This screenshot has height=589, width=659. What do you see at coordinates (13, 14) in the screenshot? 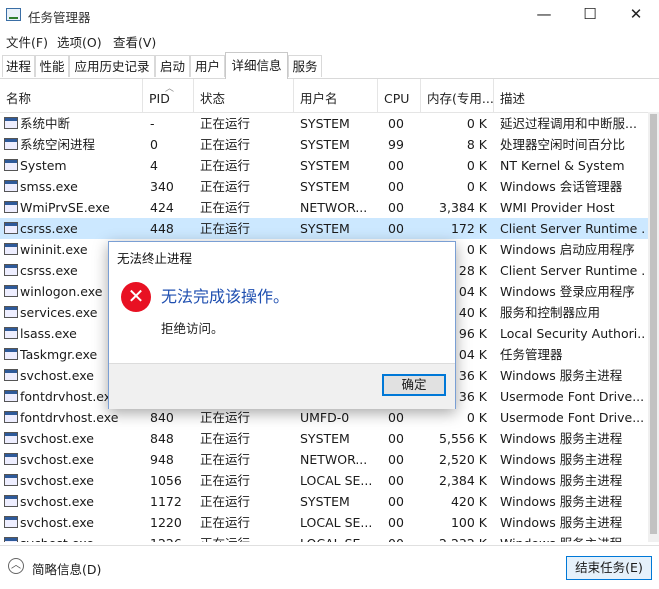
I see `task-manager-icon` at bounding box center [13, 14].